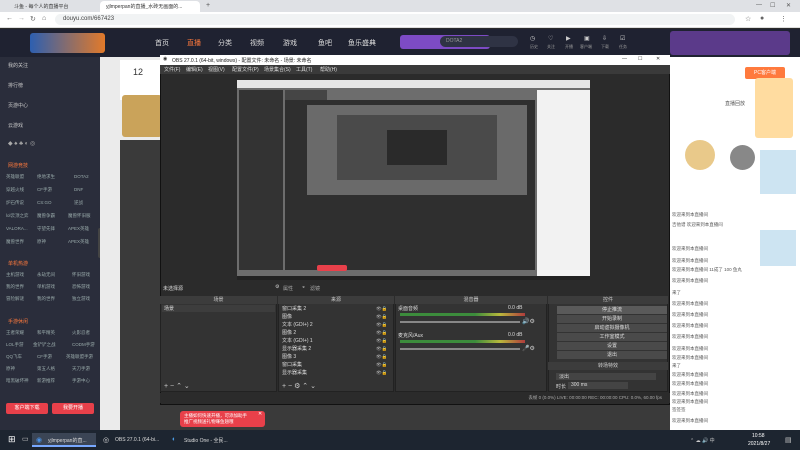  I want to click on download-icon: ⇩, so click(604, 38).